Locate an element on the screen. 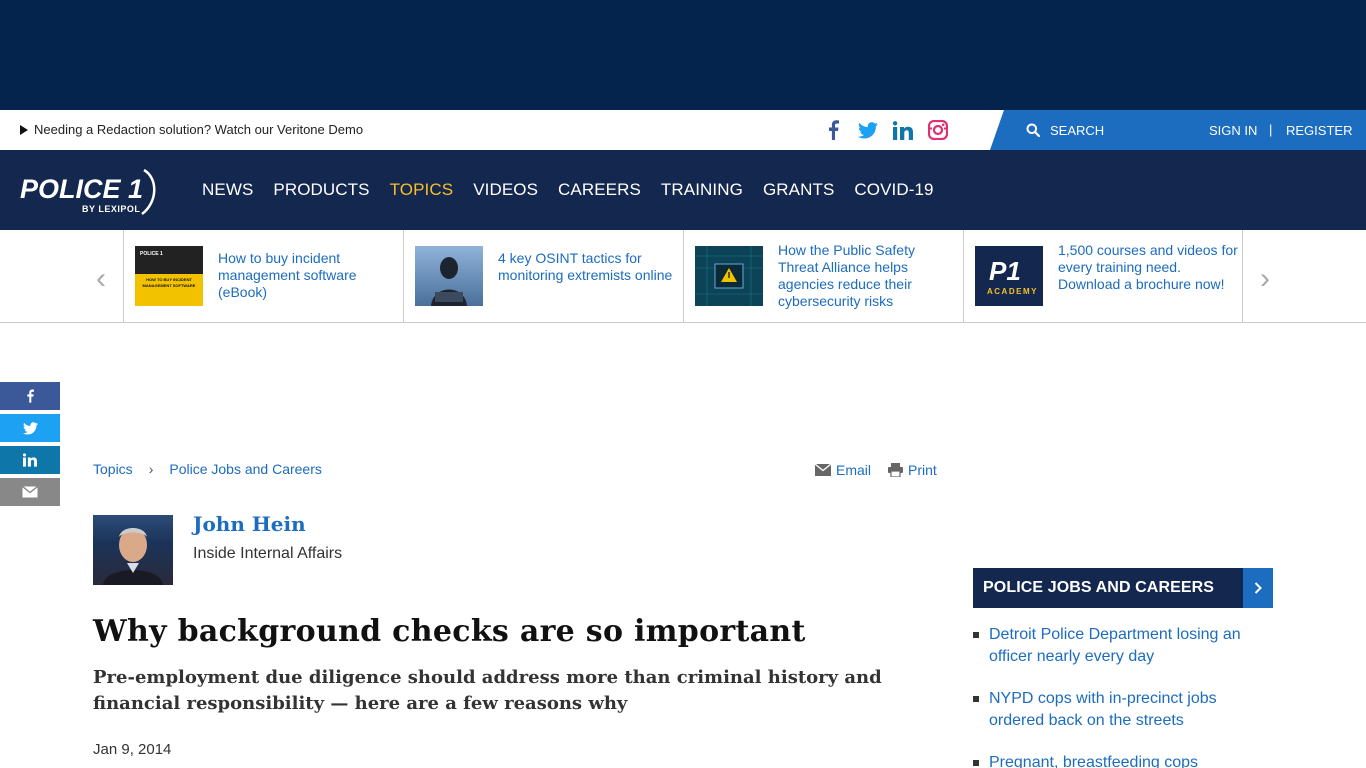 The height and width of the screenshot is (768, 1366). chevron-right-icon: › is located at coordinates (151, 469).